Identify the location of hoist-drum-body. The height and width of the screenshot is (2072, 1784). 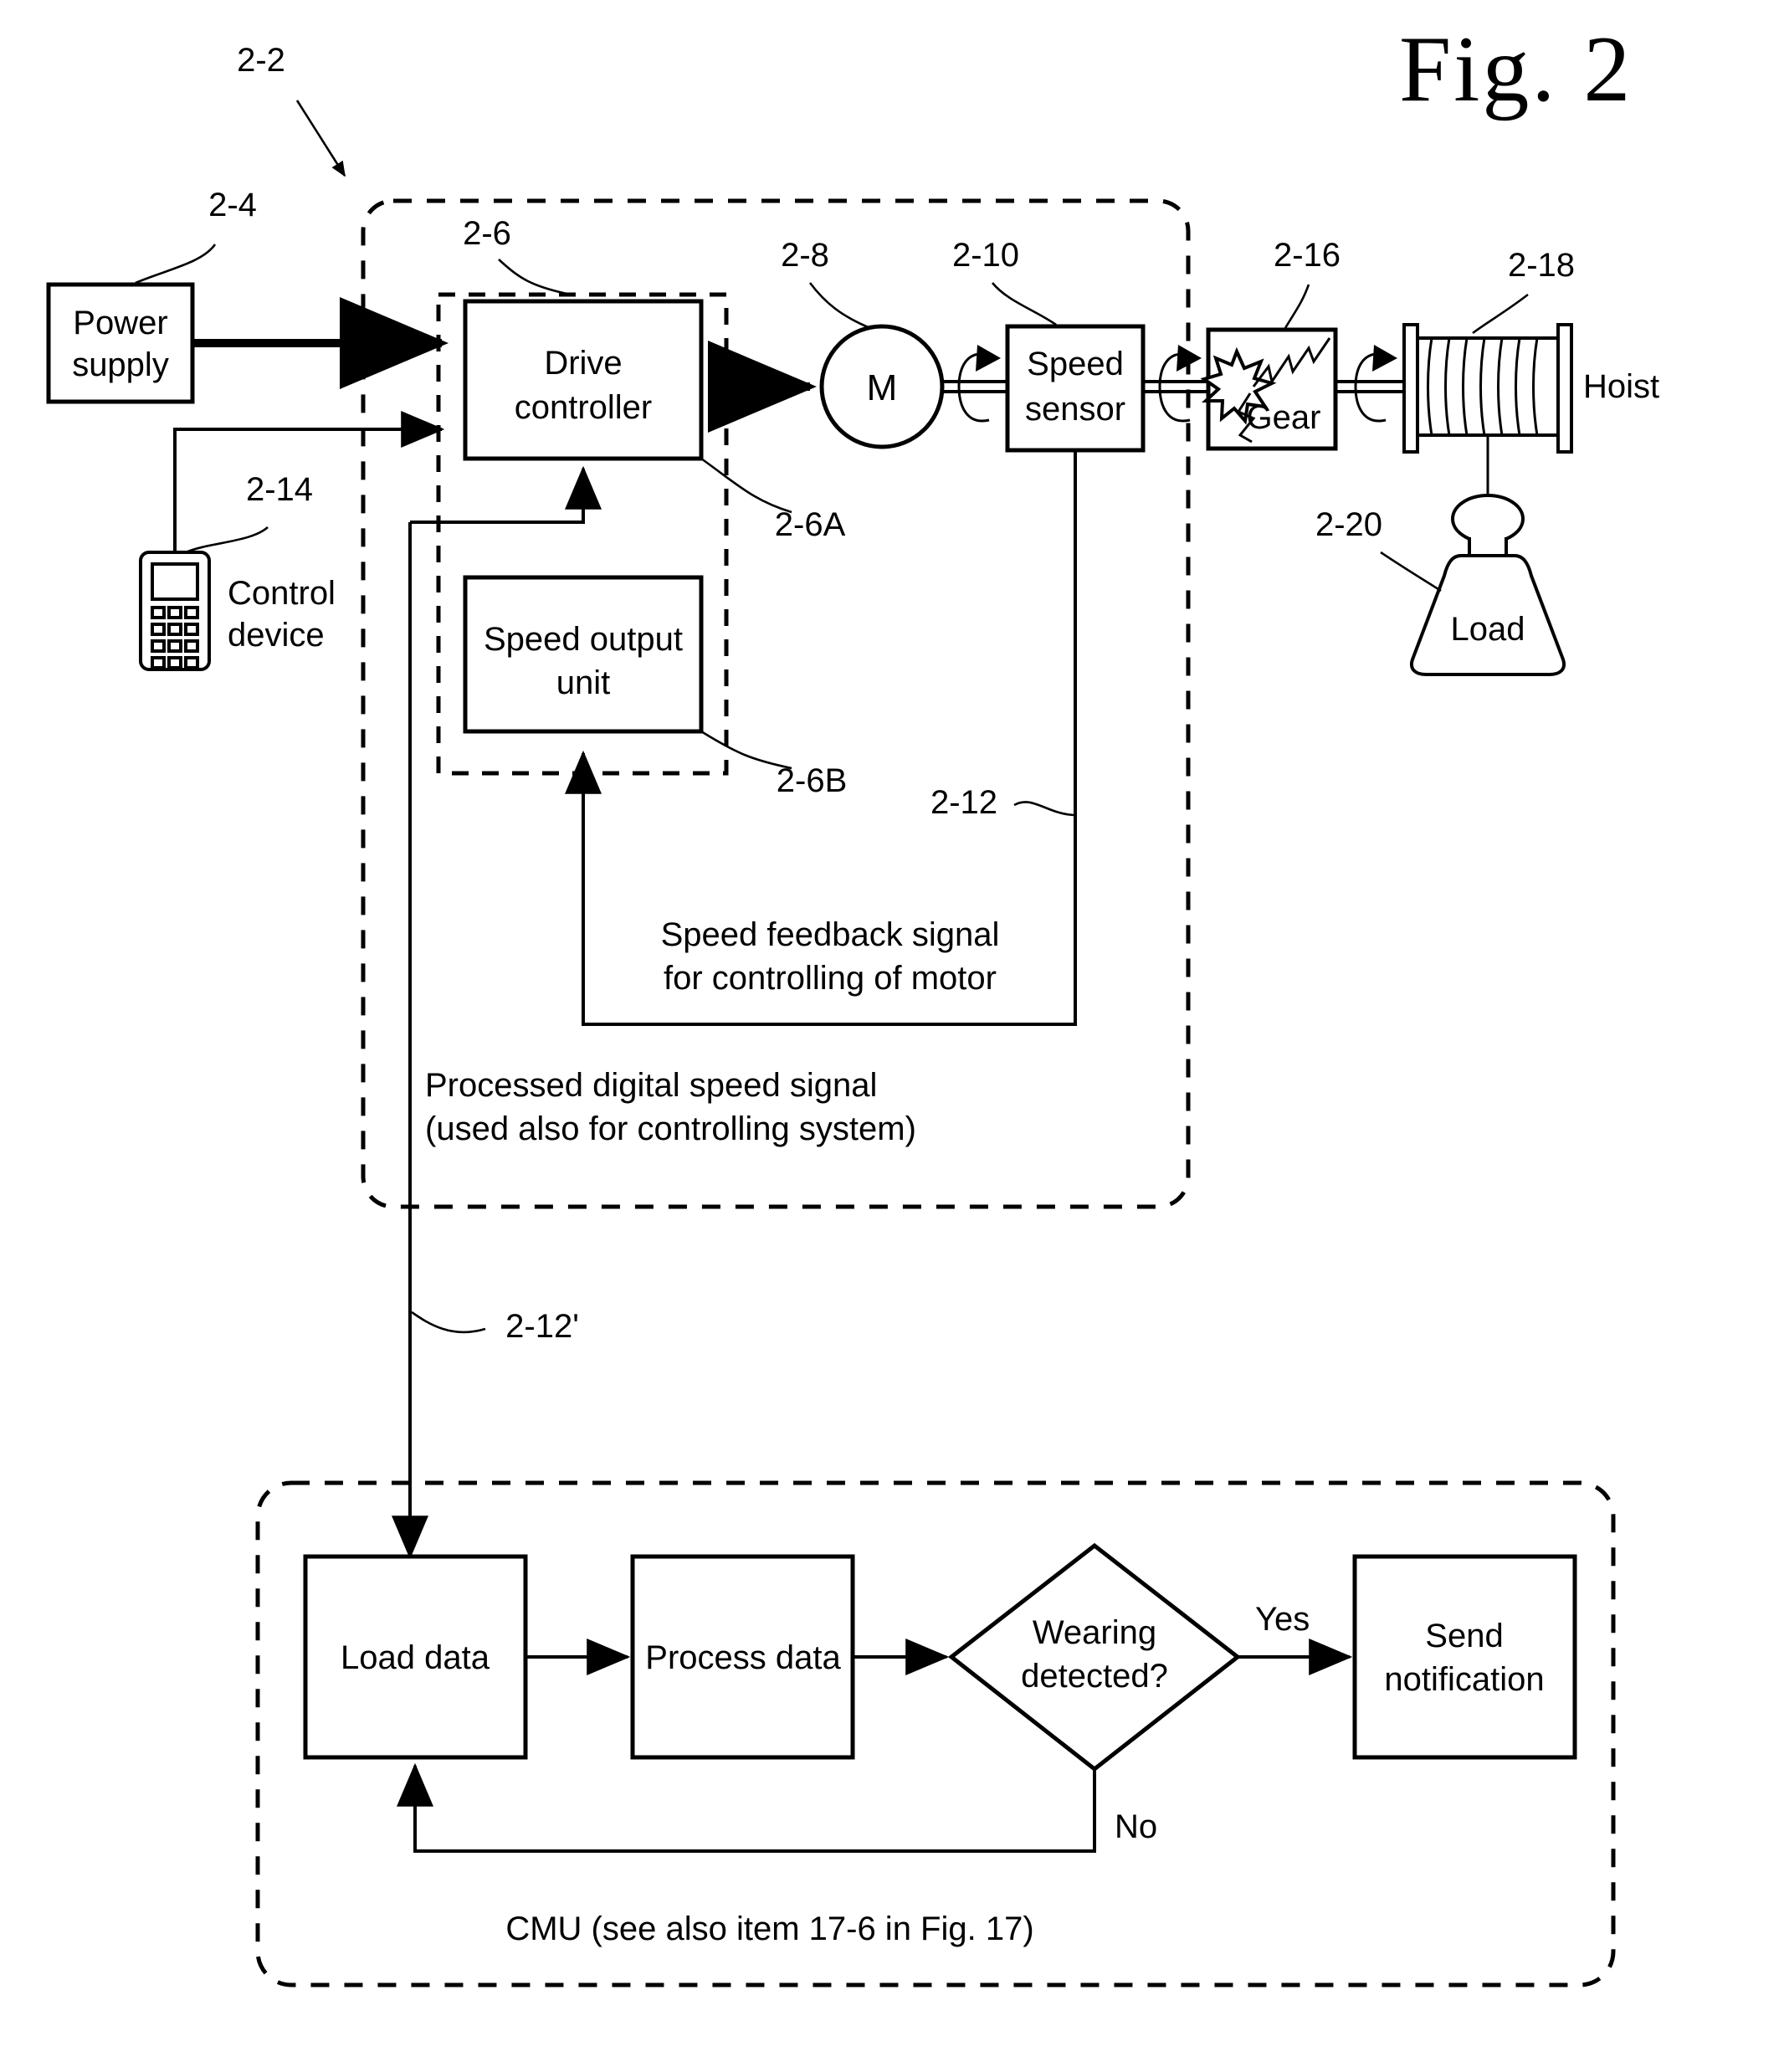
(1488, 386).